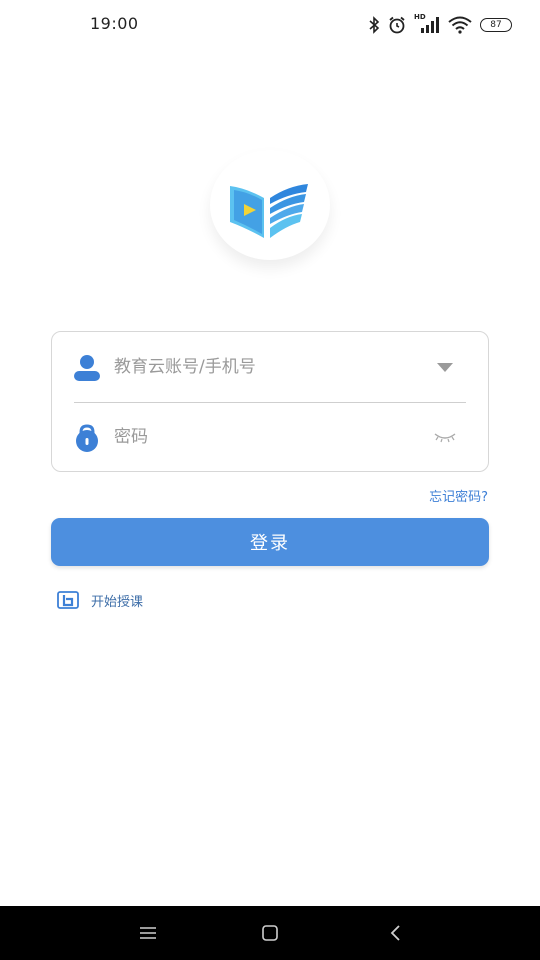 This screenshot has width=540, height=960. What do you see at coordinates (68, 600) in the screenshot?
I see `teach-icon` at bounding box center [68, 600].